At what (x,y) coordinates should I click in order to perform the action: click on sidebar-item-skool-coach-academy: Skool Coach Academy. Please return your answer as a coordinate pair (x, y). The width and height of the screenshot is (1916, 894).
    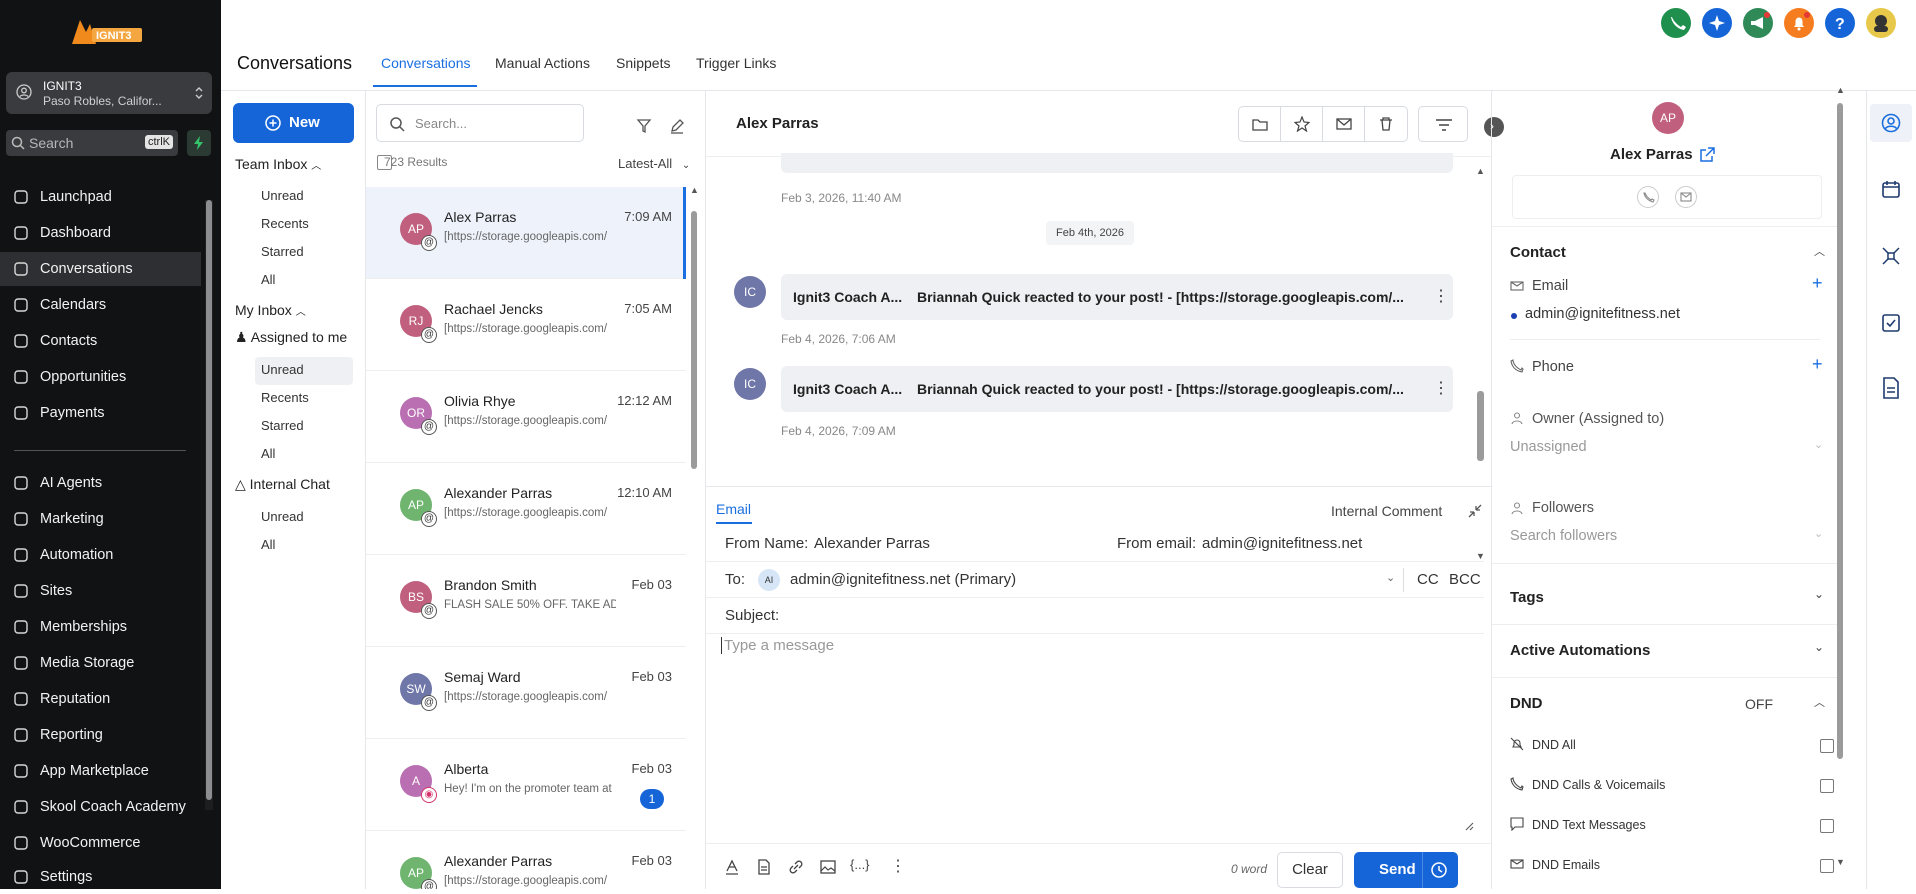
    Looking at the image, I should click on (100, 807).